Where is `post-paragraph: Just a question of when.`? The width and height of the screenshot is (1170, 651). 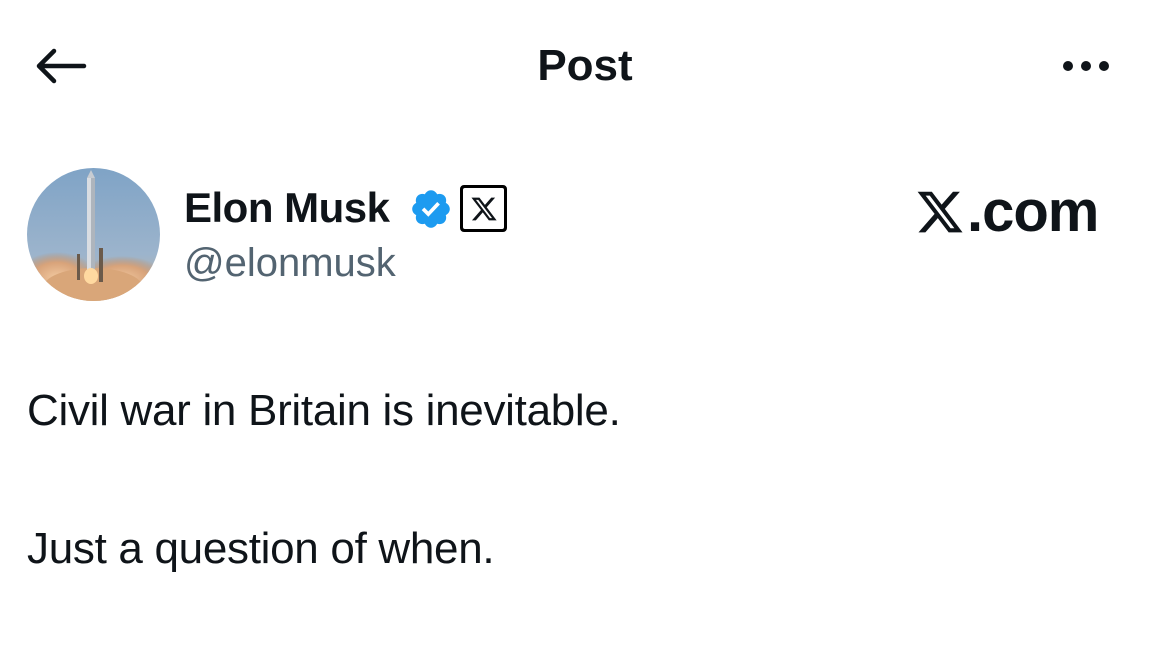
post-paragraph: Just a question of when. is located at coordinates (261, 548).